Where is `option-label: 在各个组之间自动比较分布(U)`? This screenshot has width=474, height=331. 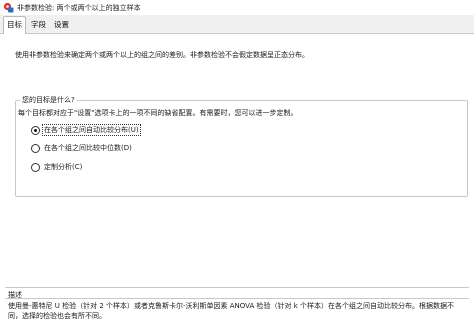
option-label: 在各个组之间自动比较分布(U) is located at coordinates (91, 130).